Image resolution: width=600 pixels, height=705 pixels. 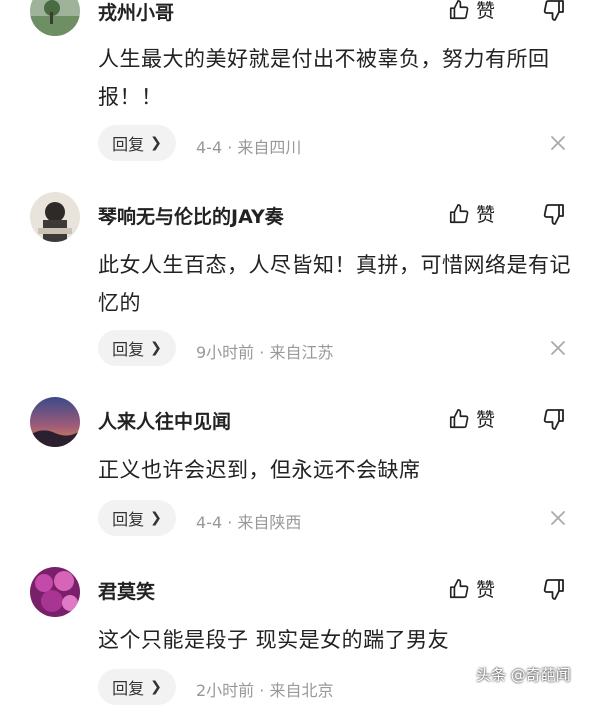 What do you see at coordinates (269, 147) in the screenshot?
I see `comment-location: 来自四川` at bounding box center [269, 147].